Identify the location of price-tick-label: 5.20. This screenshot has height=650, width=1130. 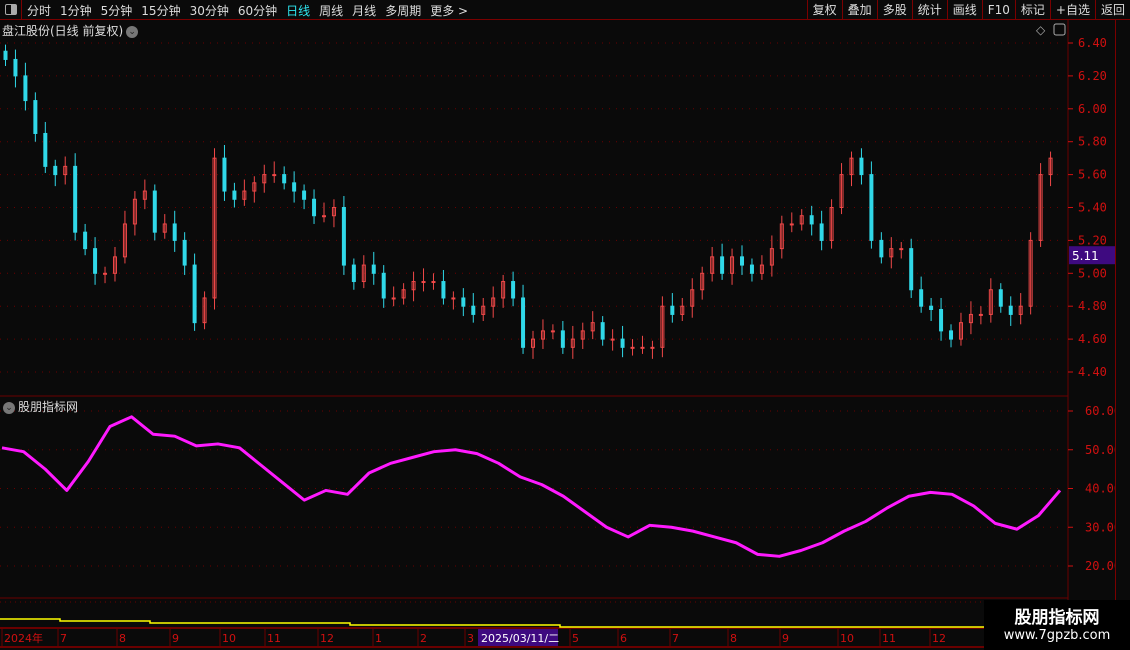
(1092, 240).